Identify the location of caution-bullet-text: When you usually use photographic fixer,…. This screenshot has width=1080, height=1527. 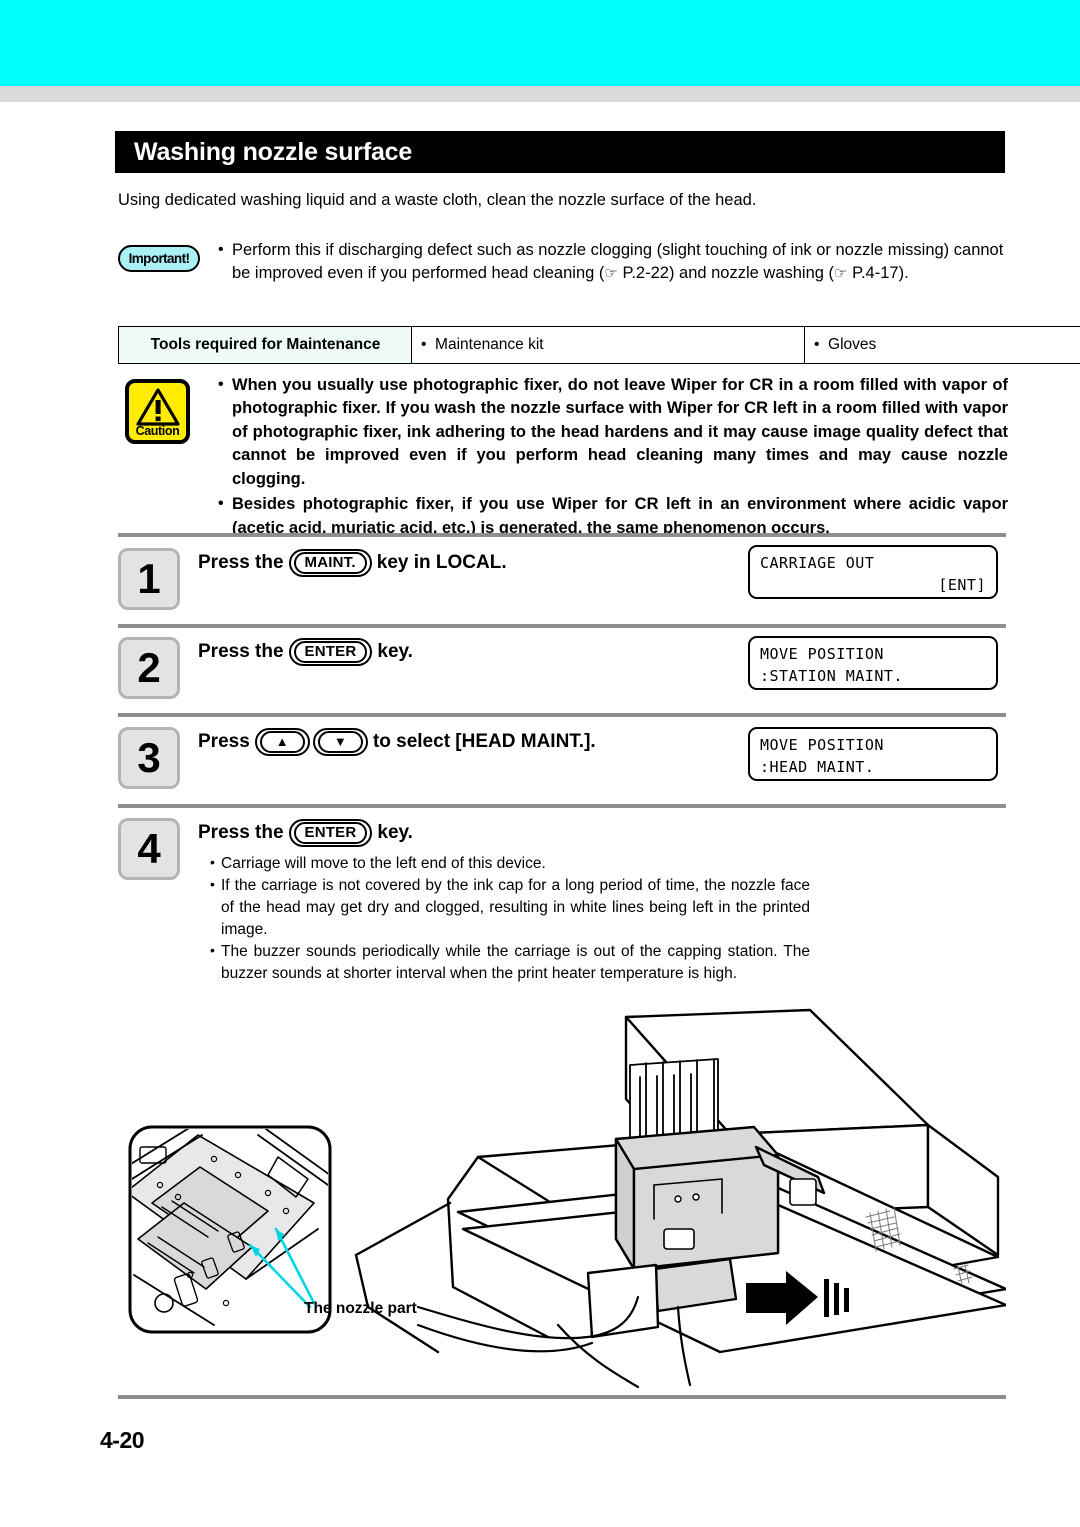
(620, 432).